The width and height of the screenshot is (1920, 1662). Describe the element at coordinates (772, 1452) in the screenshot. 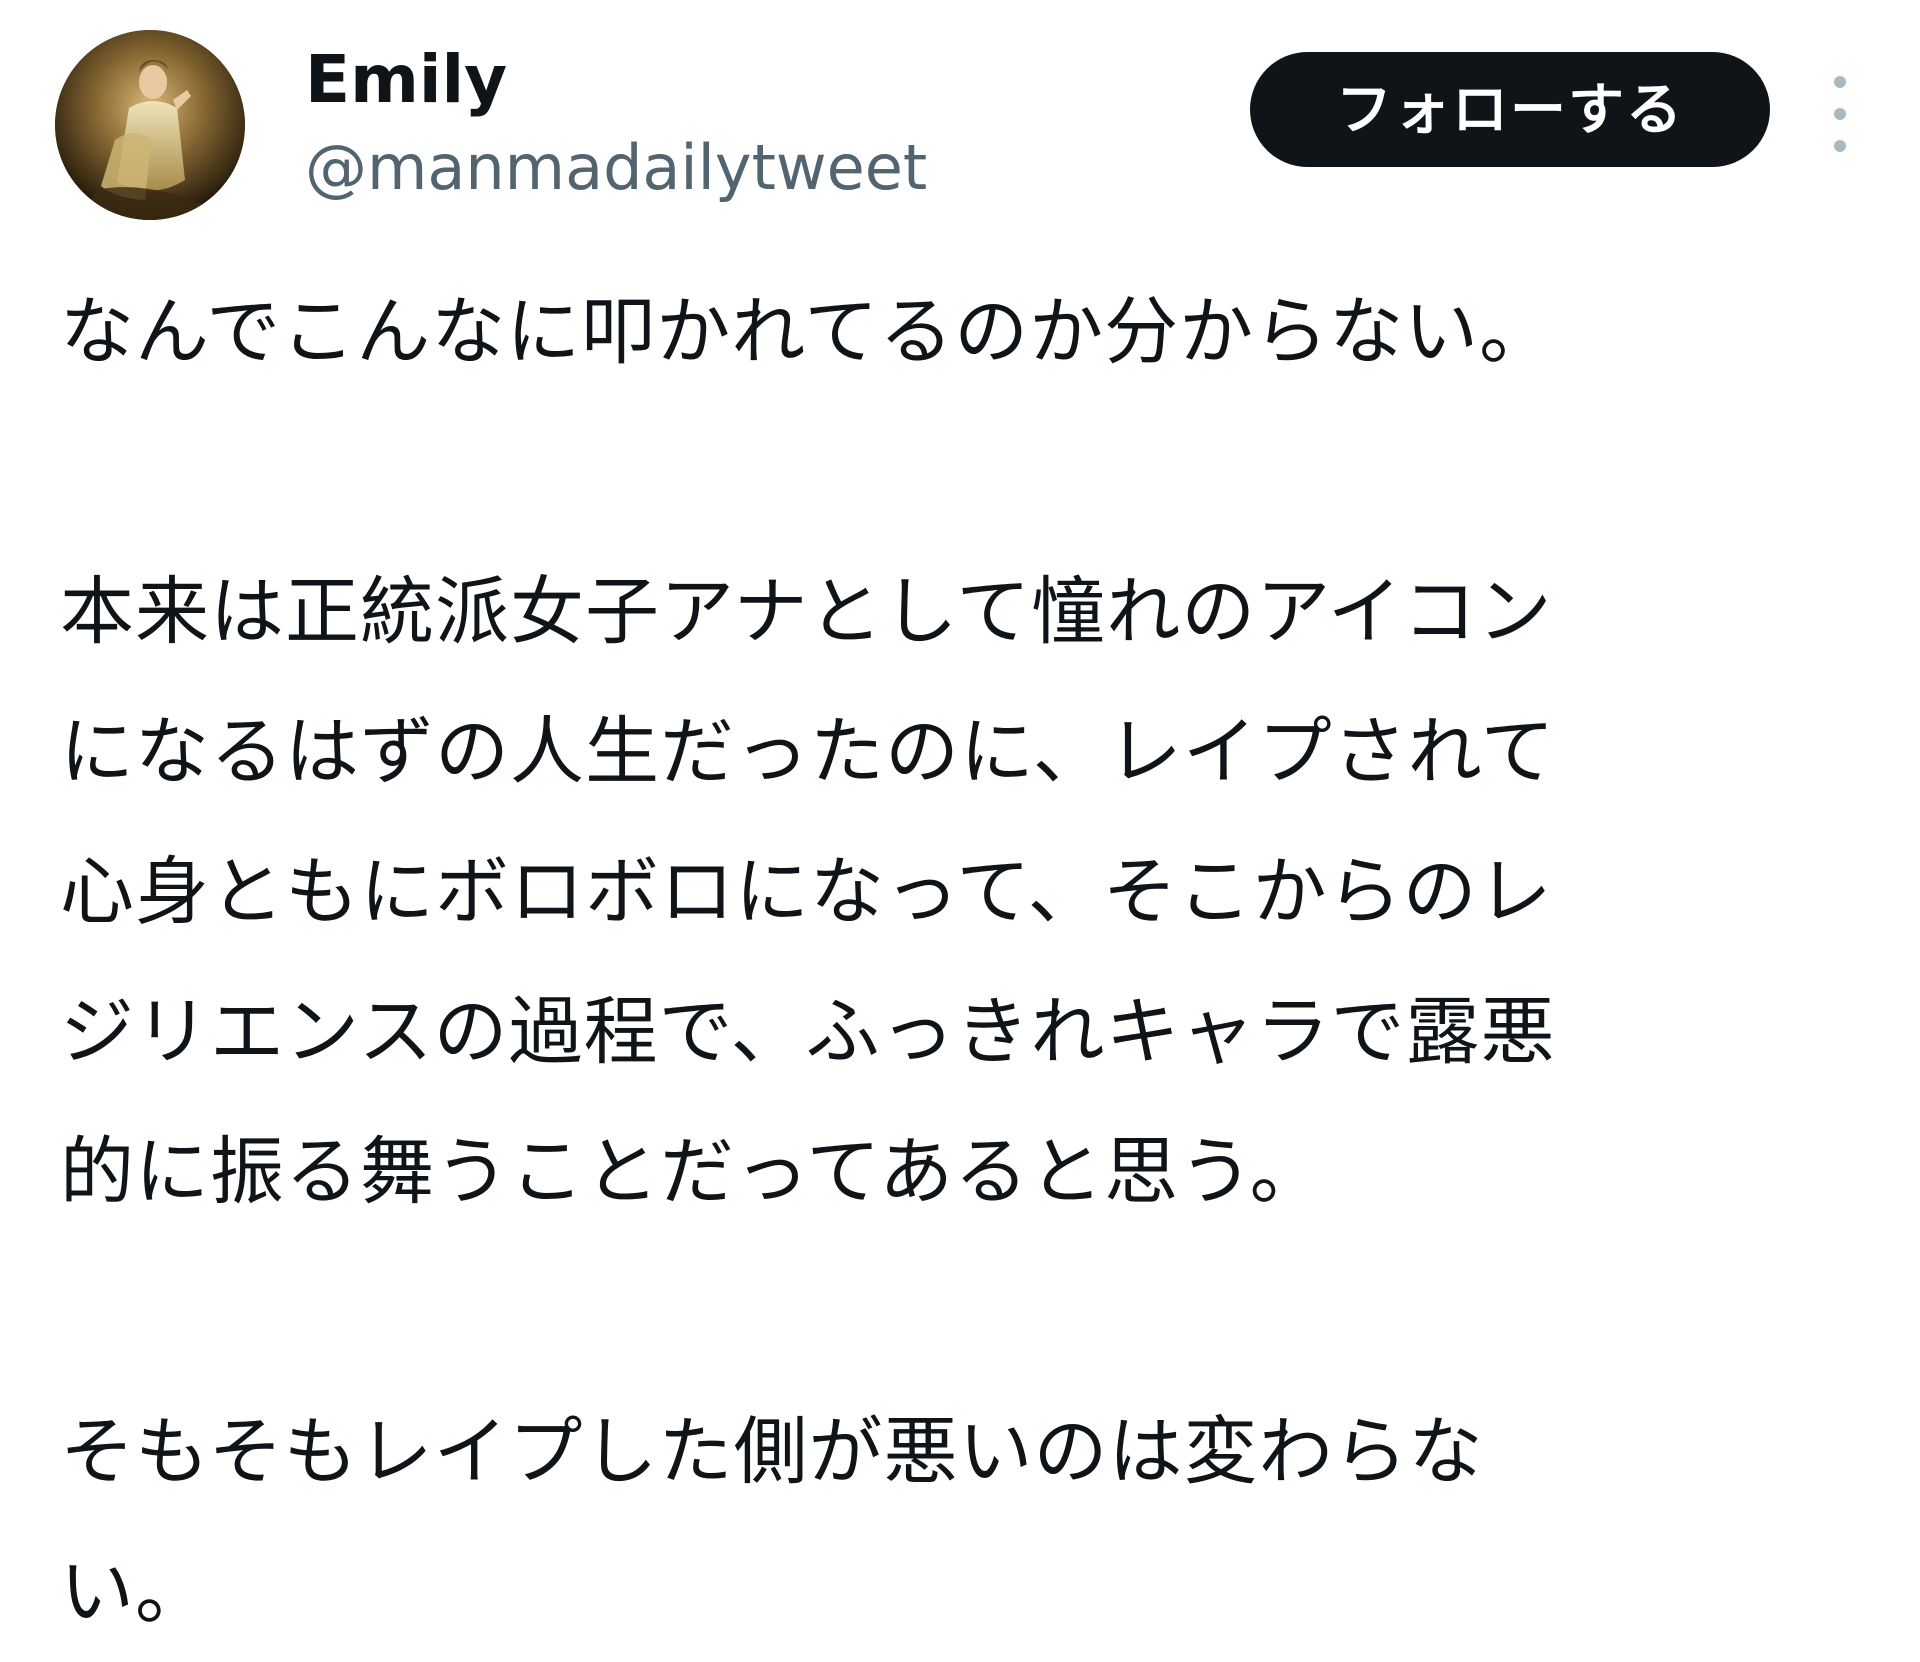

I see `tweet-text-line: そもそもレイプした側が悪いのは変わらな` at that location.